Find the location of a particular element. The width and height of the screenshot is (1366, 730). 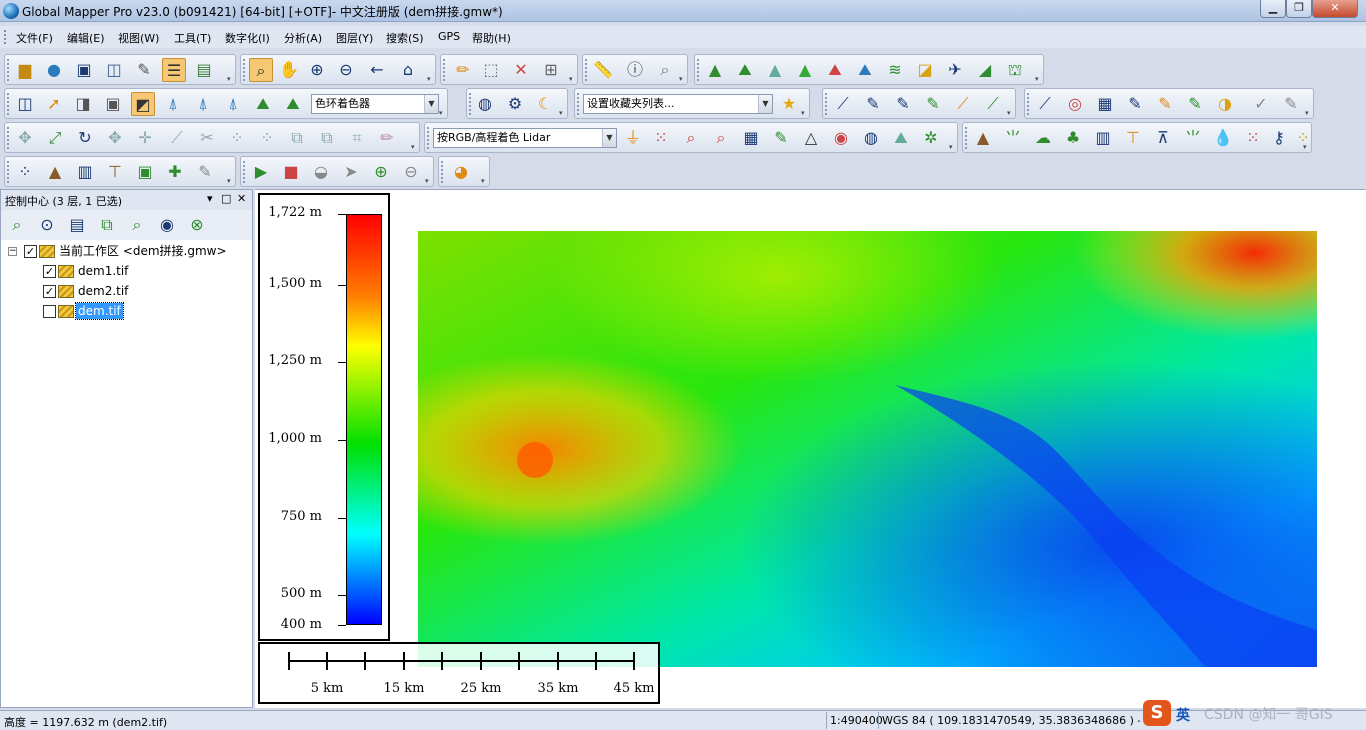

close-button: ✕ is located at coordinates (1335, 9).